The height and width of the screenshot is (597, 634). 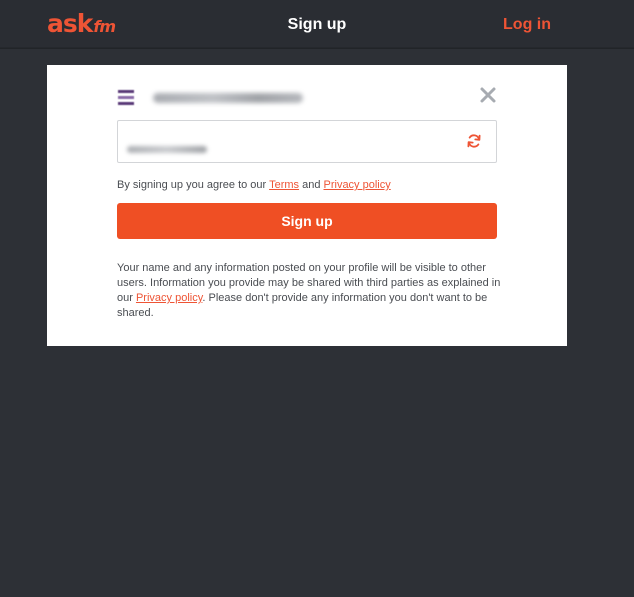 I want to click on terms-link: Terms, so click(x=284, y=185).